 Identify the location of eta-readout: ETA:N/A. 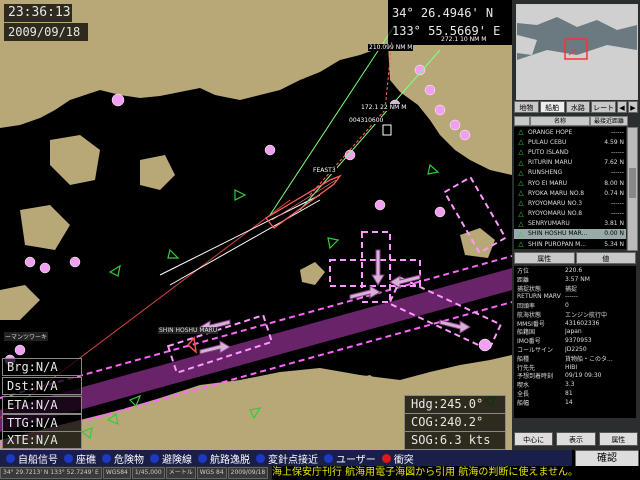
(42, 405).